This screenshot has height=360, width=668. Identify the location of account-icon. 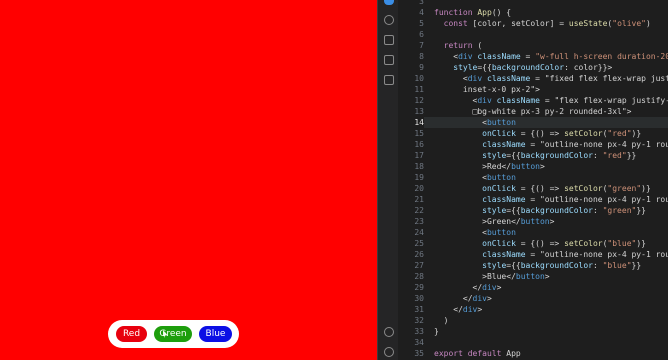
(389, 332).